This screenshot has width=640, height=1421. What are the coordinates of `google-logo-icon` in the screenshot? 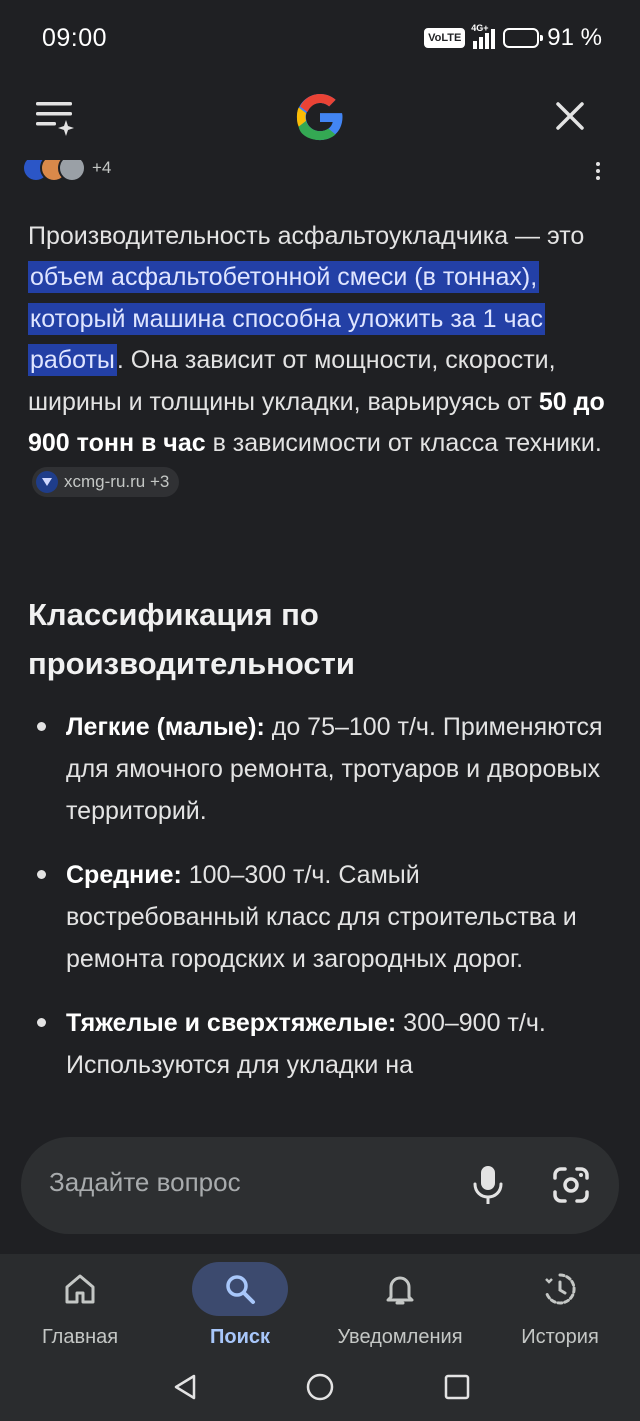 It's located at (320, 117).